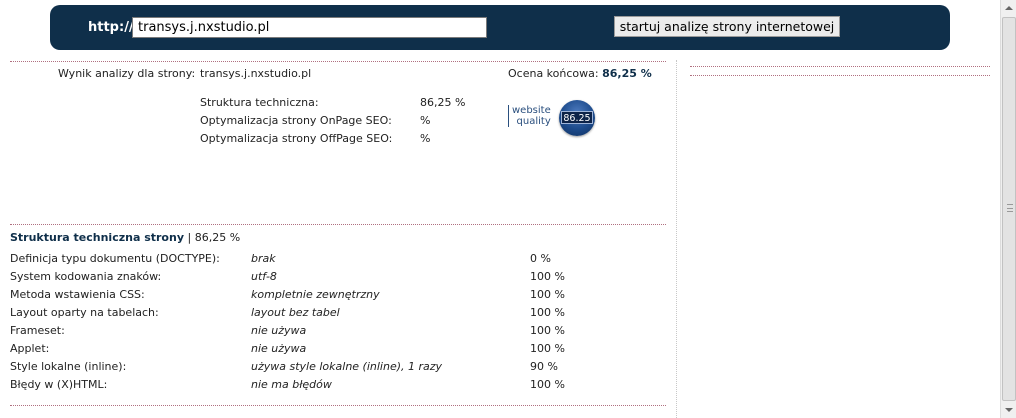  I want to click on website-quality-logo: website quality, so click(529, 116).